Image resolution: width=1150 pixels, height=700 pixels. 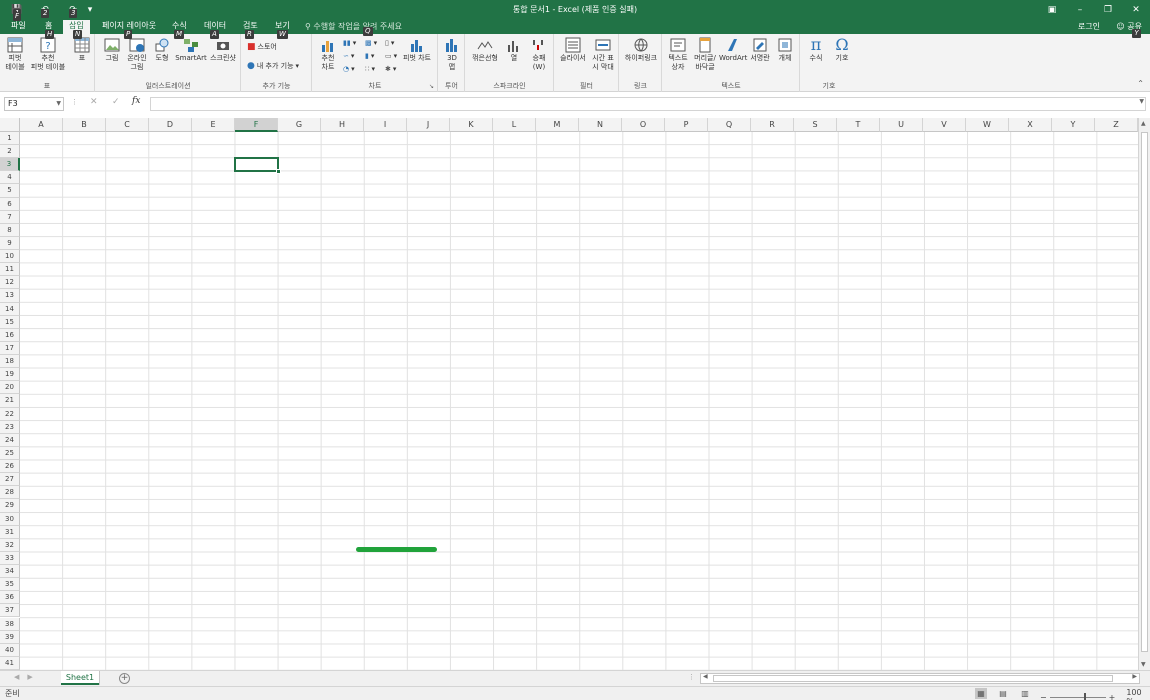 I want to click on expand-formula-bar-icon: ▼, so click(x=1141, y=101).